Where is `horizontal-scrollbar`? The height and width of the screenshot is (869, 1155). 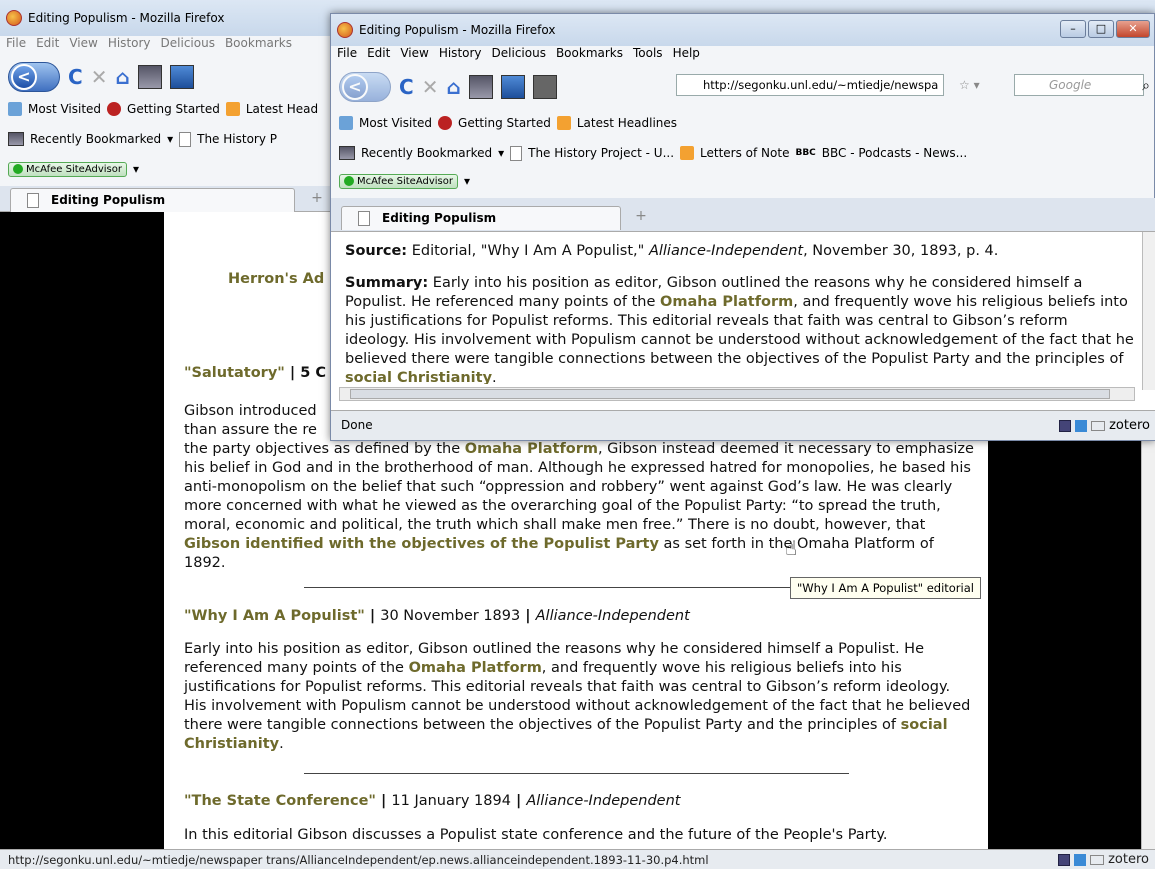
horizontal-scrollbar is located at coordinates (737, 394).